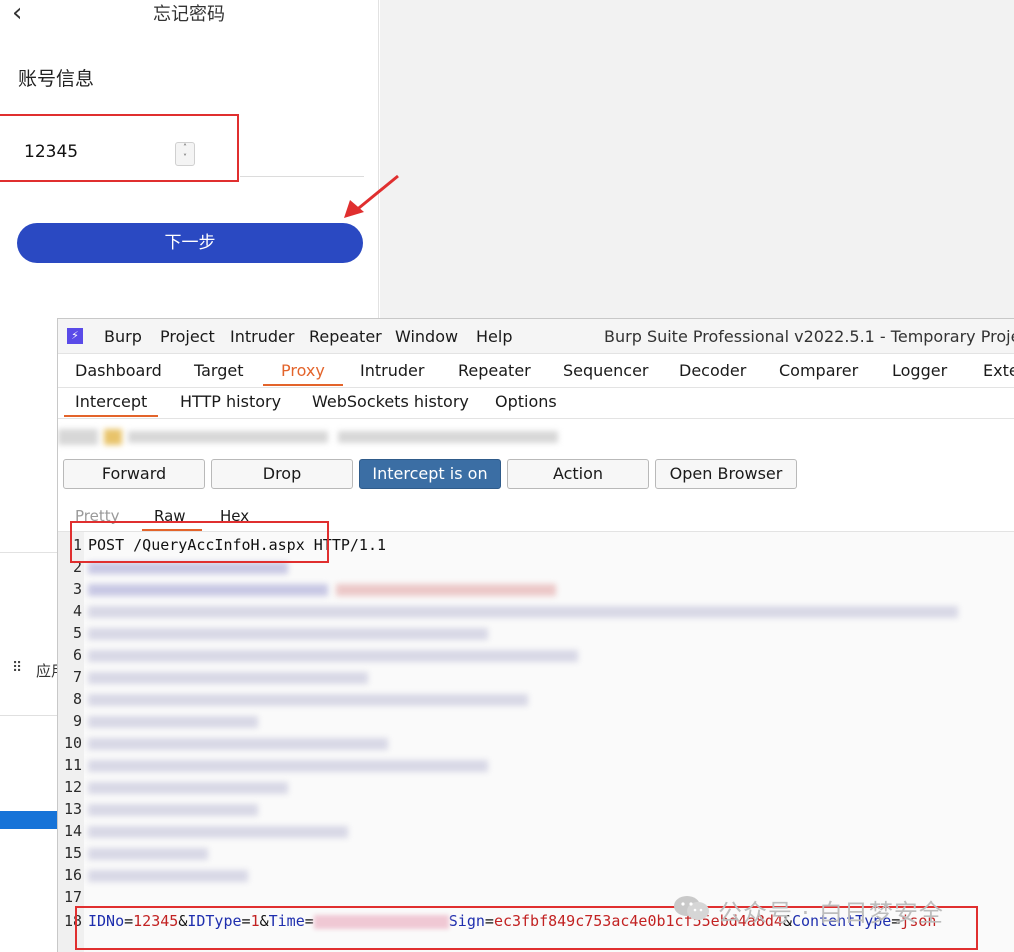 The width and height of the screenshot is (1014, 952). What do you see at coordinates (998, 370) in the screenshot?
I see `tab-extender: Exte` at bounding box center [998, 370].